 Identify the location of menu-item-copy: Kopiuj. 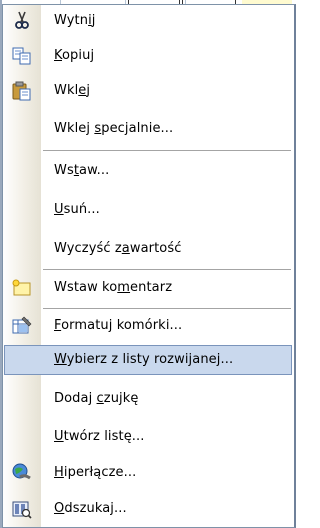
(148, 56).